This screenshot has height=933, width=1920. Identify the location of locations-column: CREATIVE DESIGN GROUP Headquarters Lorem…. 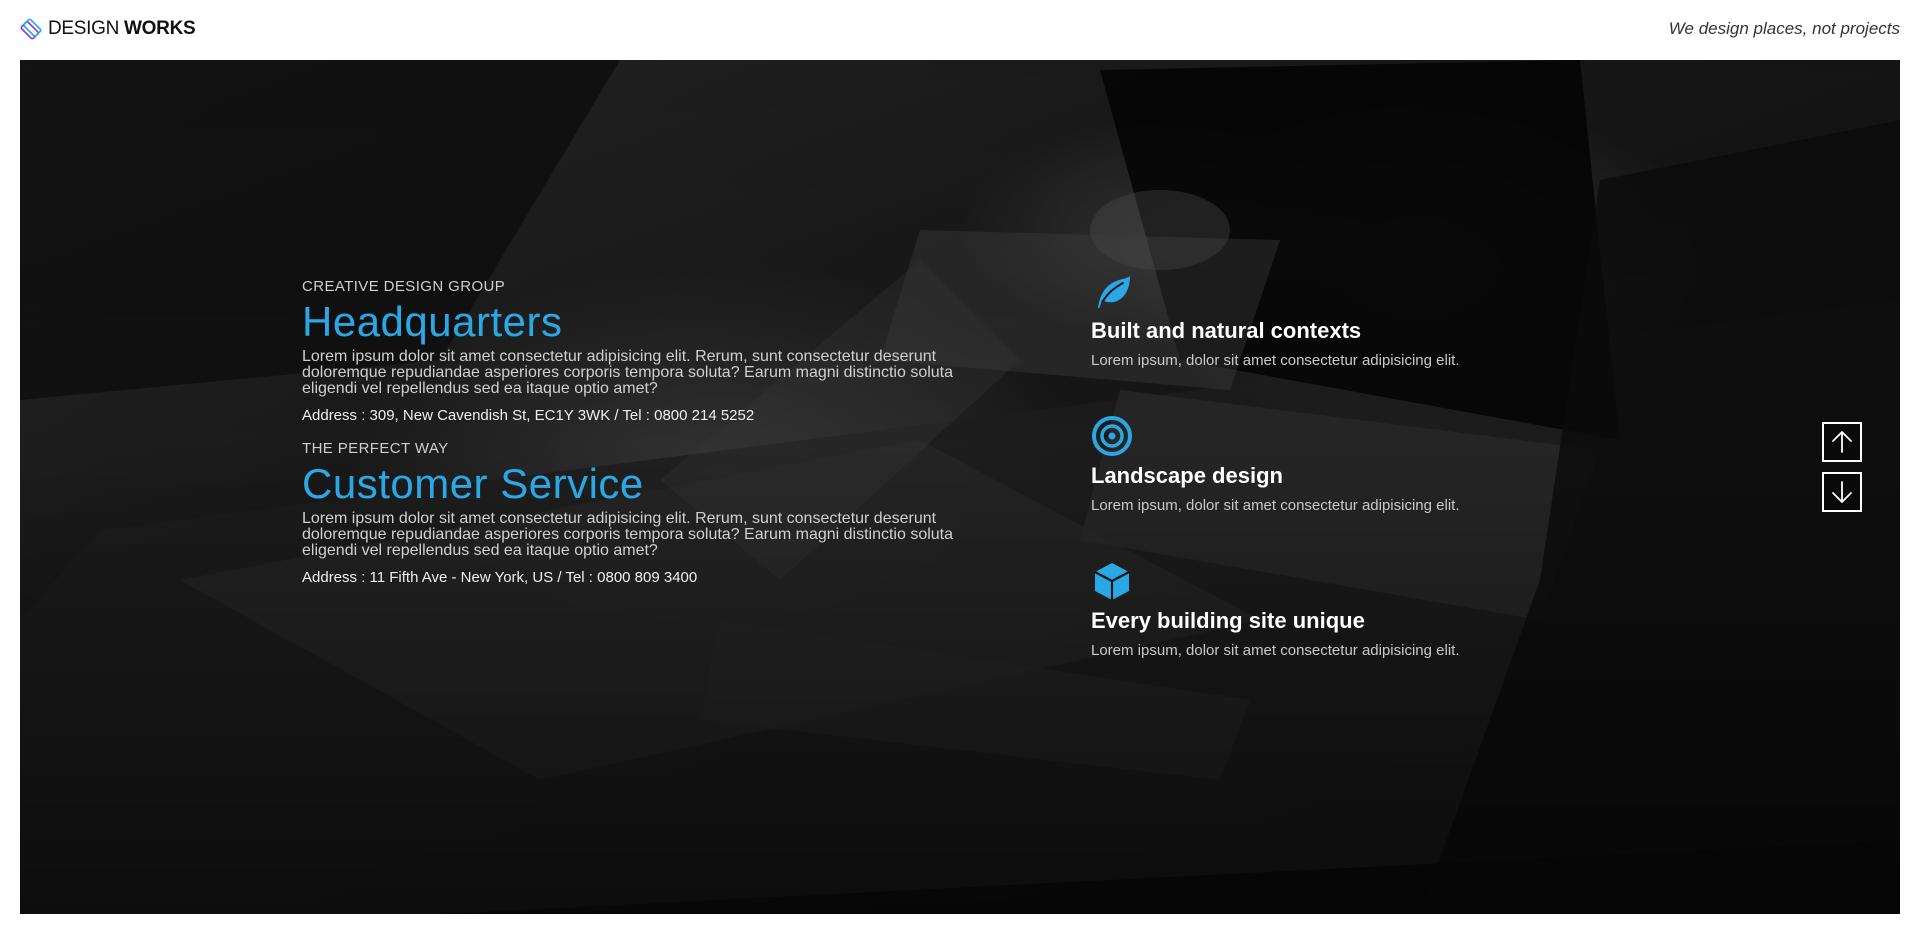
(662, 440).